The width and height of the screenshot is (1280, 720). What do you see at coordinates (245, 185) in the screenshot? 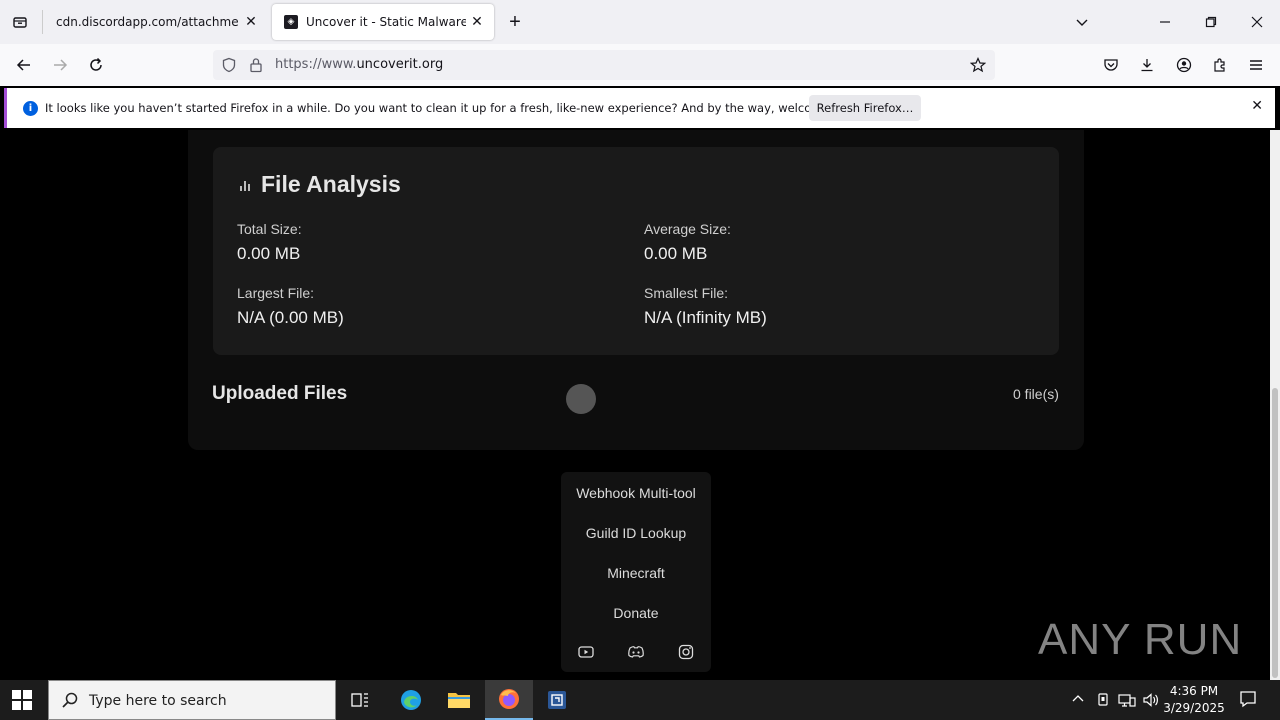
I see `bar-chart-icon` at bounding box center [245, 185].